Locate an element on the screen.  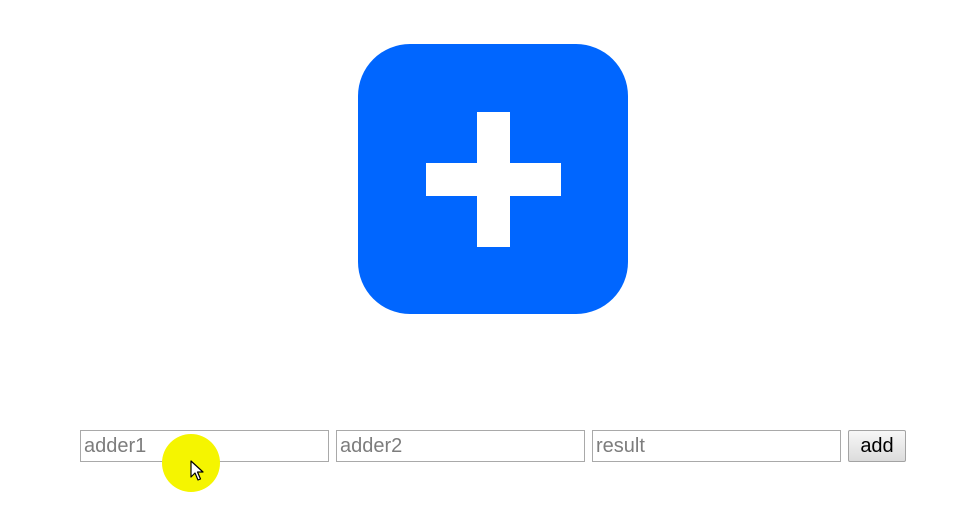
plus-icon is located at coordinates (493, 179).